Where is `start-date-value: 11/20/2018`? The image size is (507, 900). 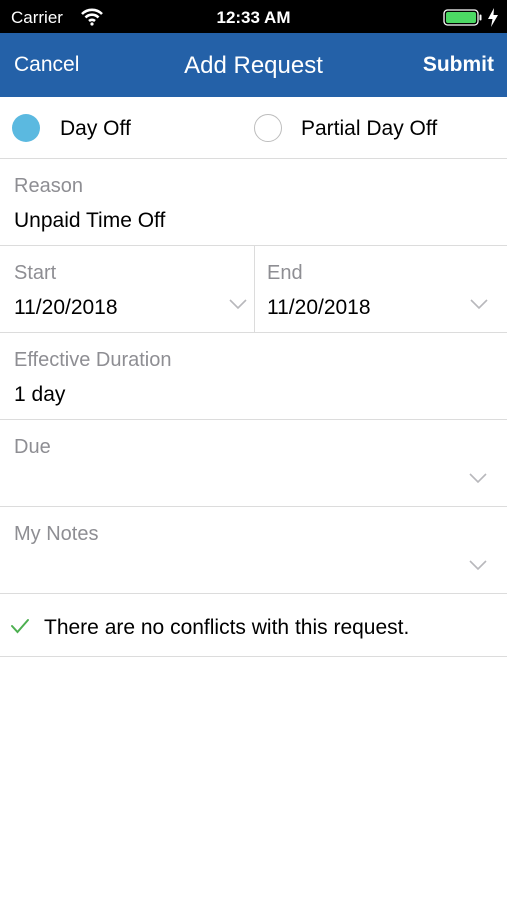 start-date-value: 11/20/2018 is located at coordinates (66, 307).